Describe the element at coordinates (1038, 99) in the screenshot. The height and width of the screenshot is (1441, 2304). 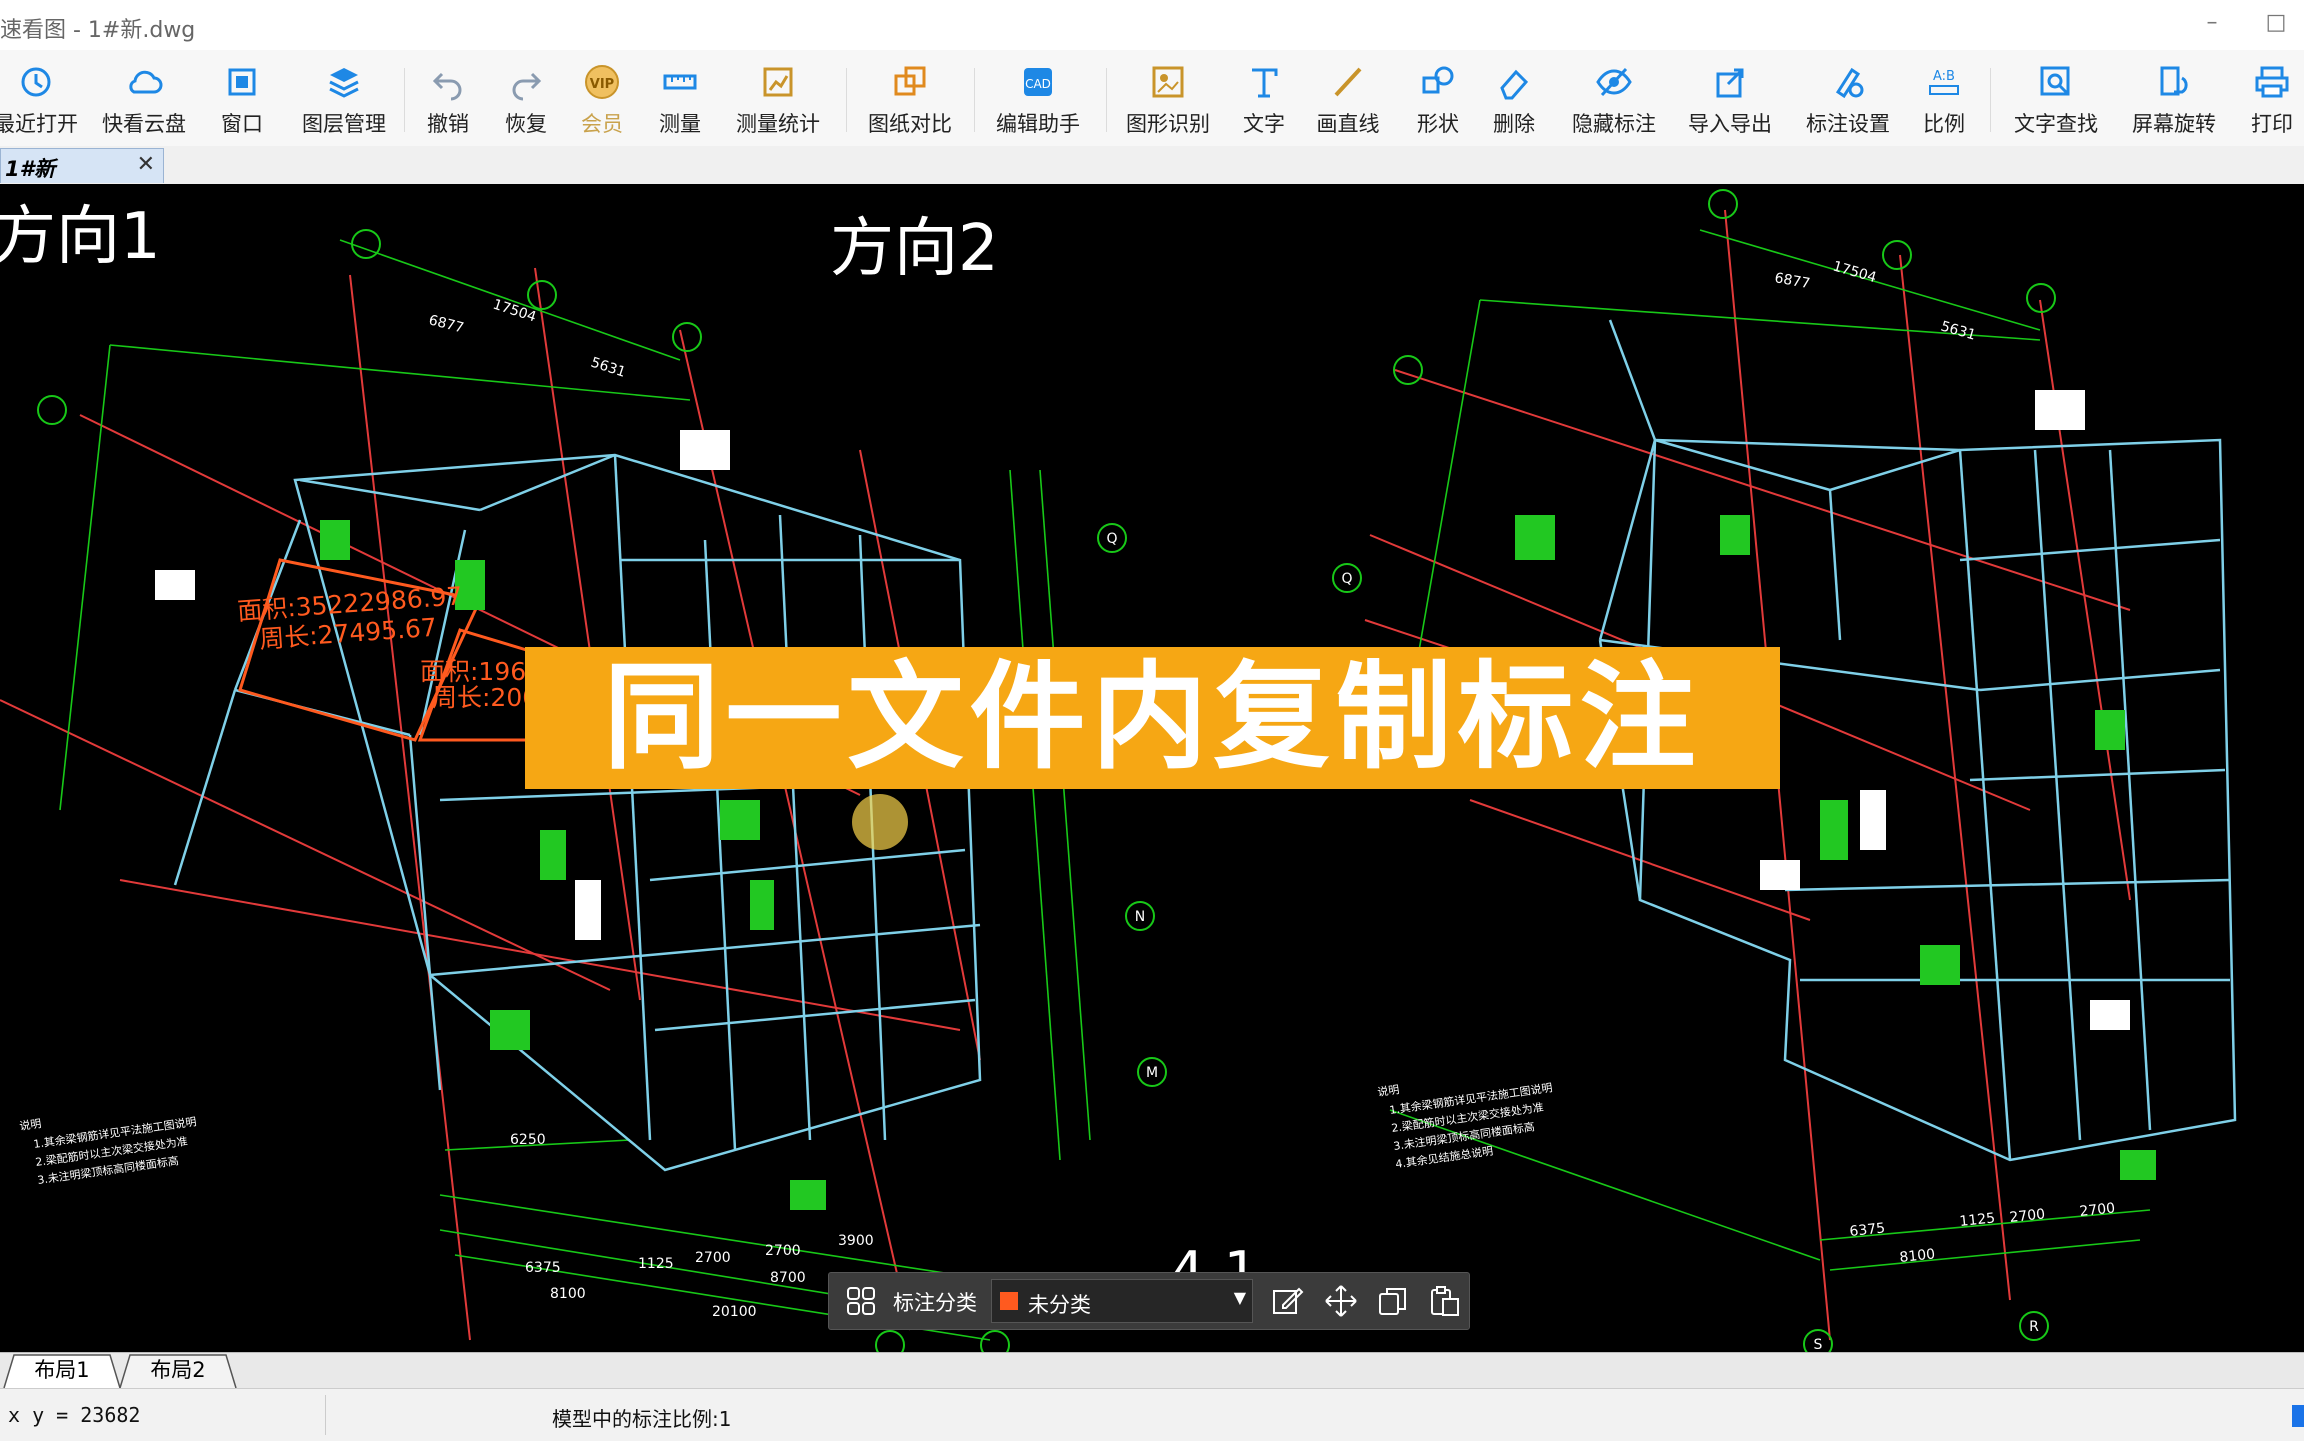
I see `edit-helper-button: CAD 编辑助手` at that location.